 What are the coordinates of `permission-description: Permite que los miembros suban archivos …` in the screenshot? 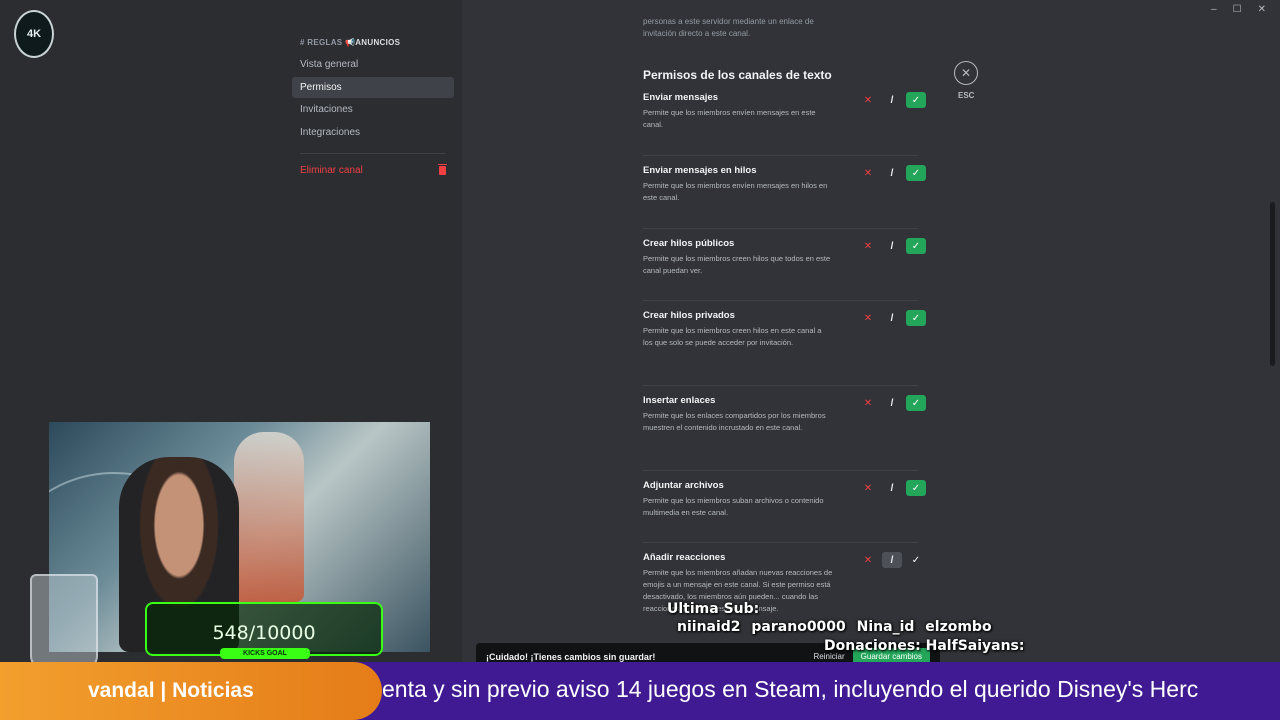 It's located at (733, 506).